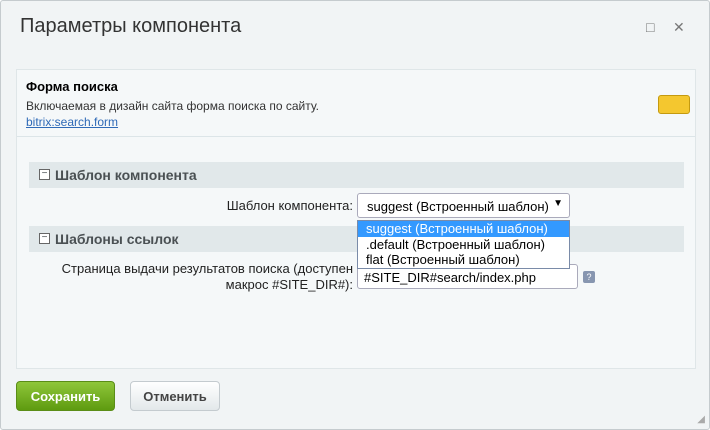 This screenshot has width=710, height=430. I want to click on dropdown-option: flat (Встроенный шаблон), so click(463, 260).